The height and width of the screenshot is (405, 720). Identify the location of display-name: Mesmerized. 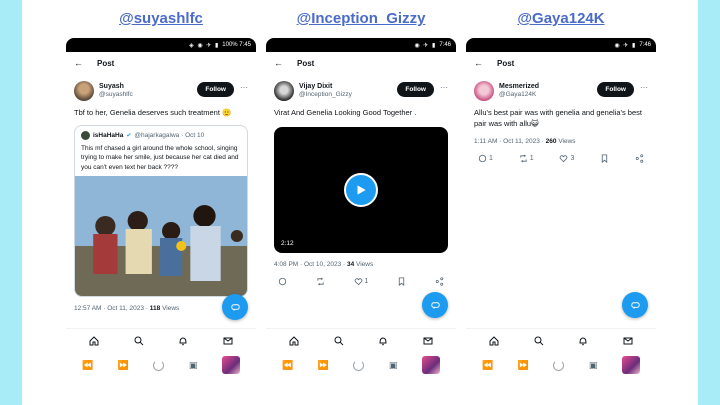
(519, 87).